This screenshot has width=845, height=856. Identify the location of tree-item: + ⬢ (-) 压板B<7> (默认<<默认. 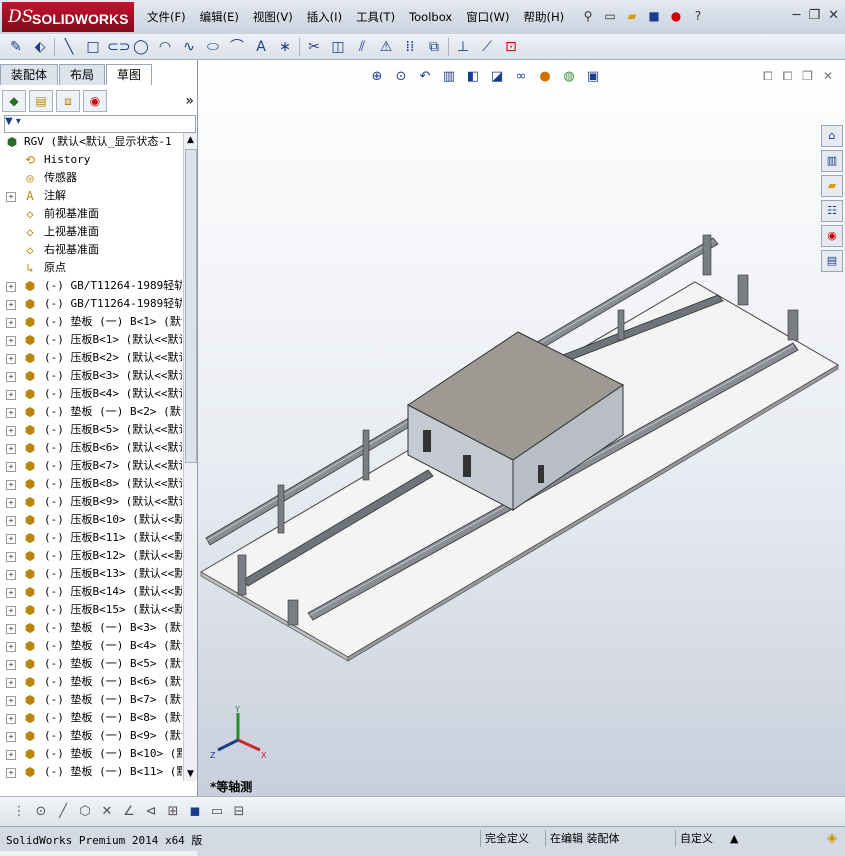
(91, 466).